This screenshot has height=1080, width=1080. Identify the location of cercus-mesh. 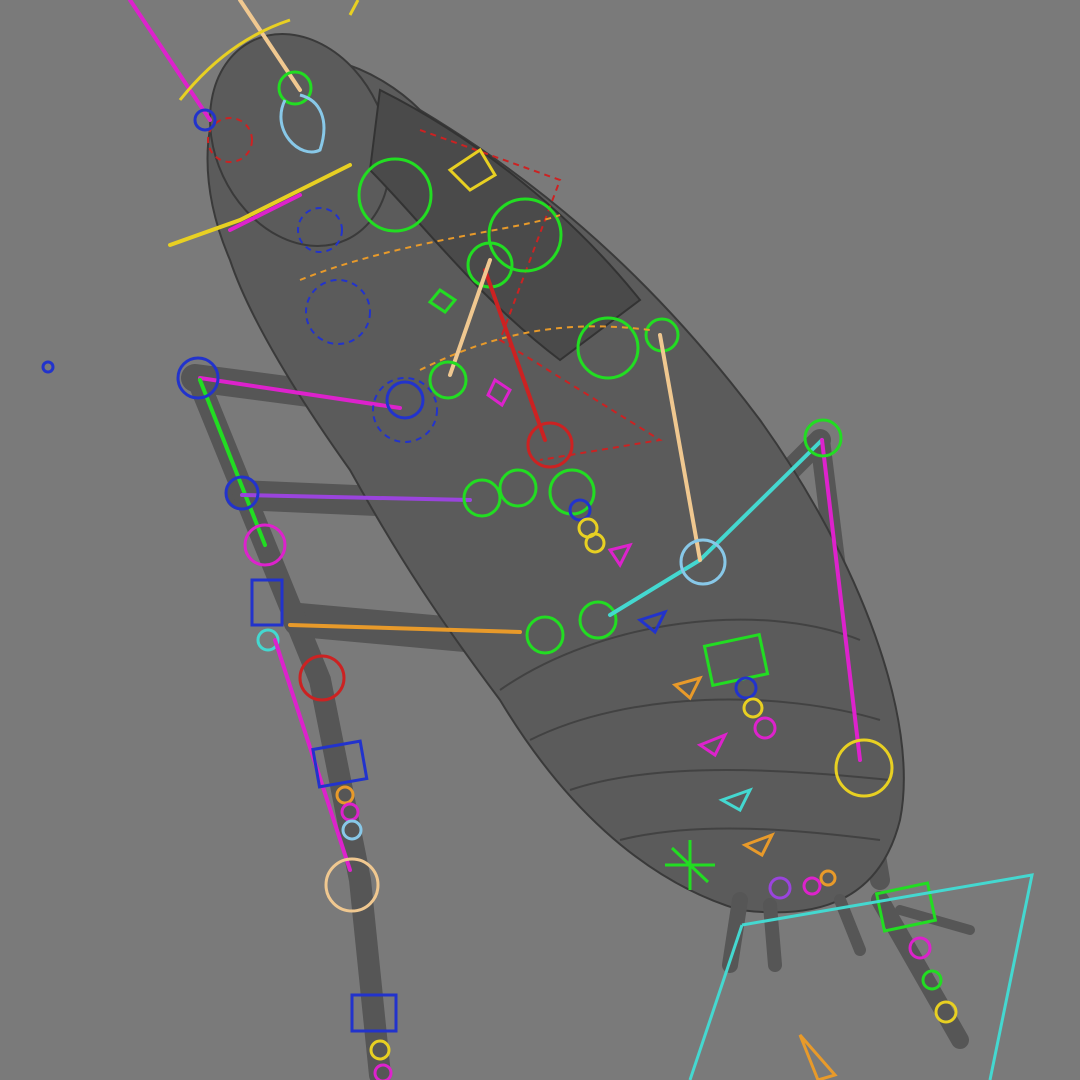
(772, 935).